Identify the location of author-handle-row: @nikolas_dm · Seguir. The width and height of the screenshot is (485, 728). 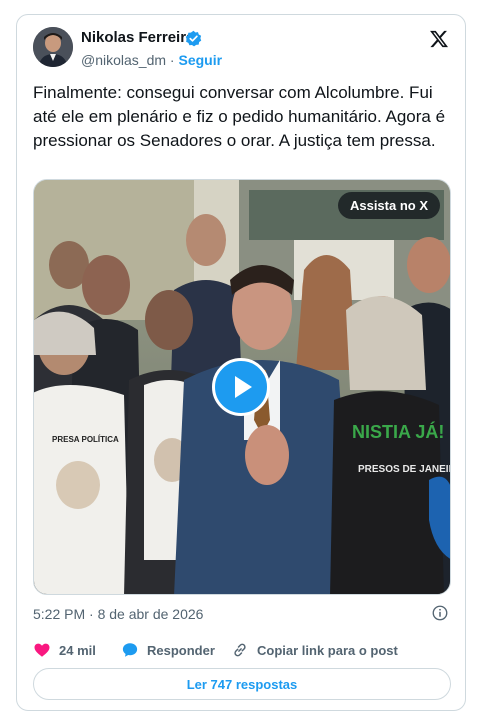
(151, 60).